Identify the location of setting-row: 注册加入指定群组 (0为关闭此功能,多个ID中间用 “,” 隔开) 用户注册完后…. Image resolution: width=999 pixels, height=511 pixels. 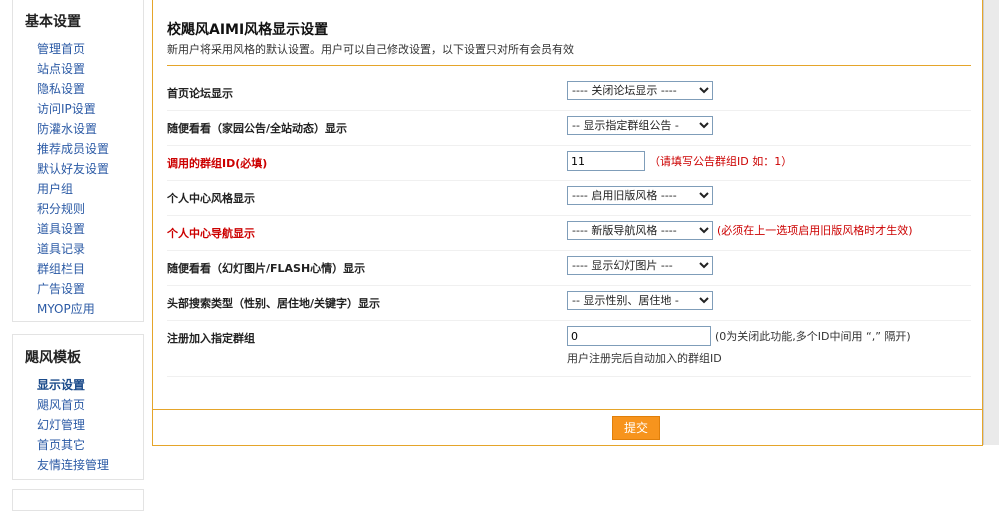
(569, 348).